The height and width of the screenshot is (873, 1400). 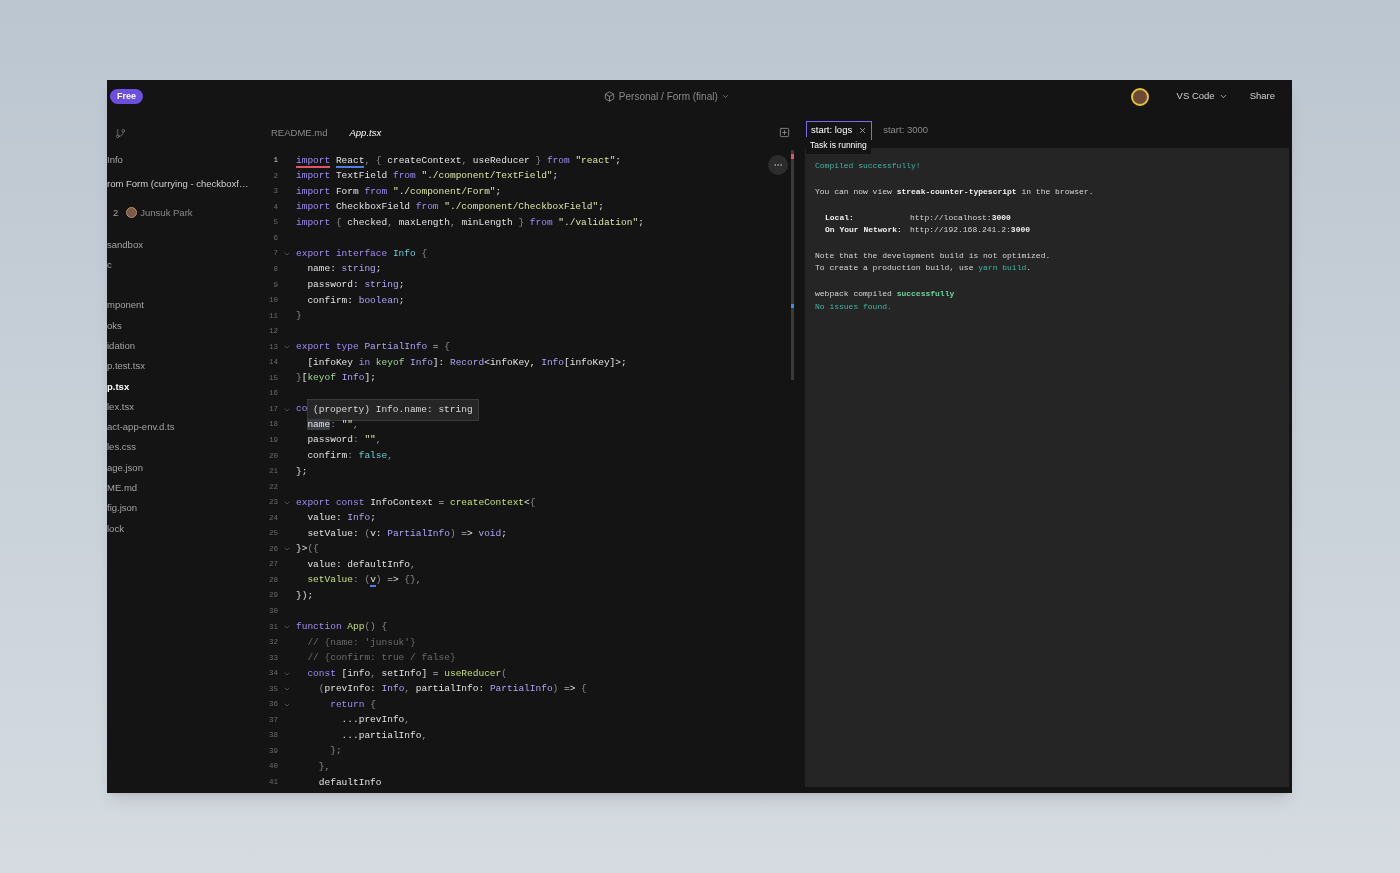 I want to click on code-token: keyof, so click(x=390, y=362).